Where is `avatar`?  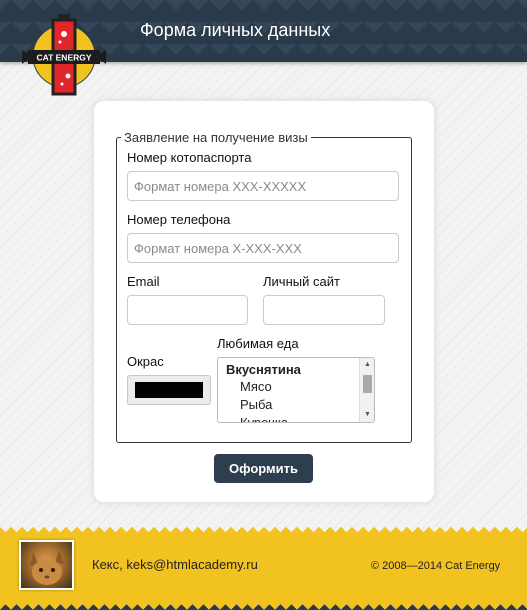
avatar is located at coordinates (46, 565).